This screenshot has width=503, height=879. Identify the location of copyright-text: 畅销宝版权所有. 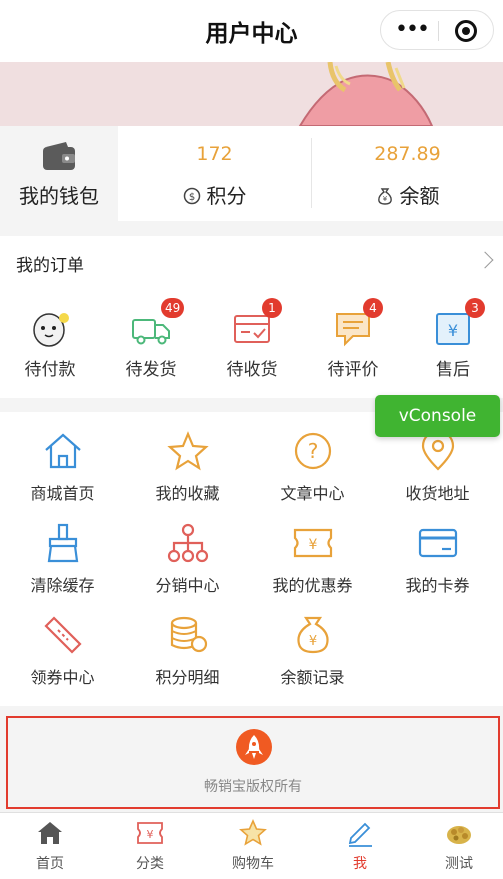
(253, 787).